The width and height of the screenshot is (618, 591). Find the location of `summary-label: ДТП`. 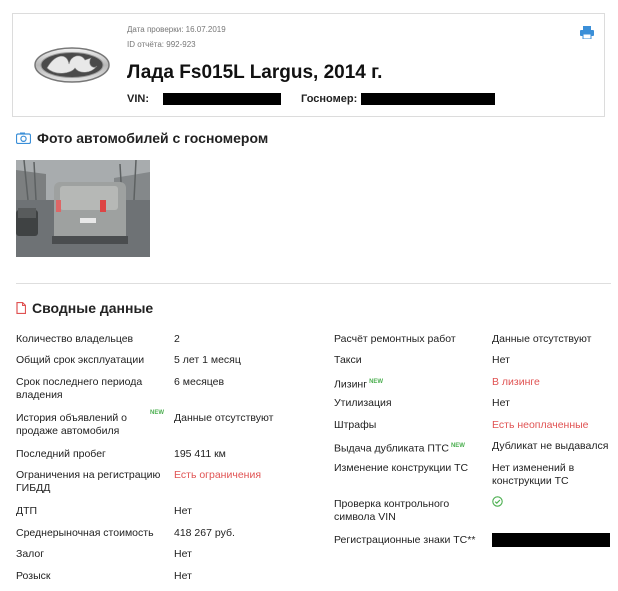

summary-label: ДТП is located at coordinates (27, 511).